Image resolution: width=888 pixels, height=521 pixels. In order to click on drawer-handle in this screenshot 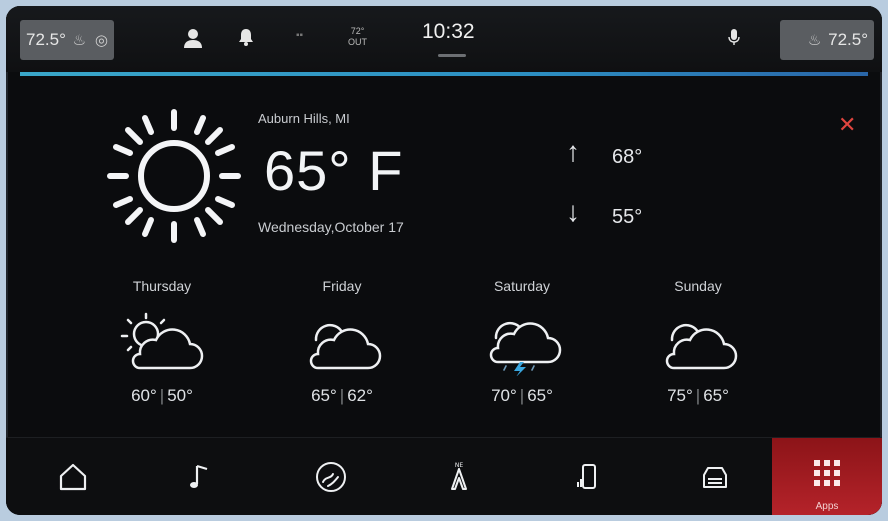, I will do `click(452, 55)`.